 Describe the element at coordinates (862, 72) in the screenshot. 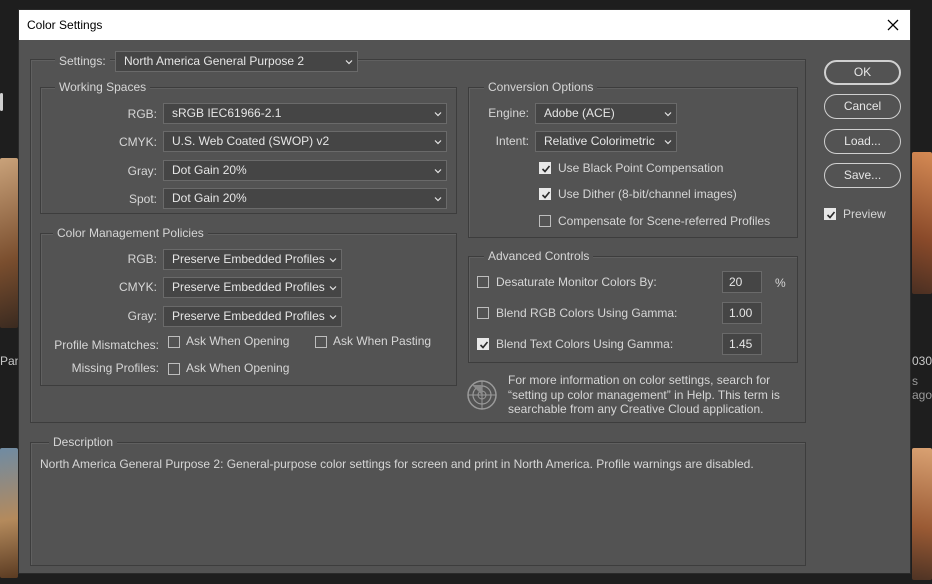

I see `ok-button: OK` at that location.